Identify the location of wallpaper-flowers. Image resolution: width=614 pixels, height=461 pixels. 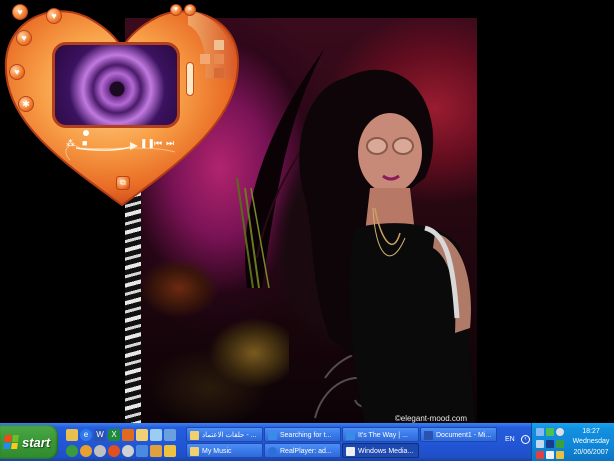
(214, 340).